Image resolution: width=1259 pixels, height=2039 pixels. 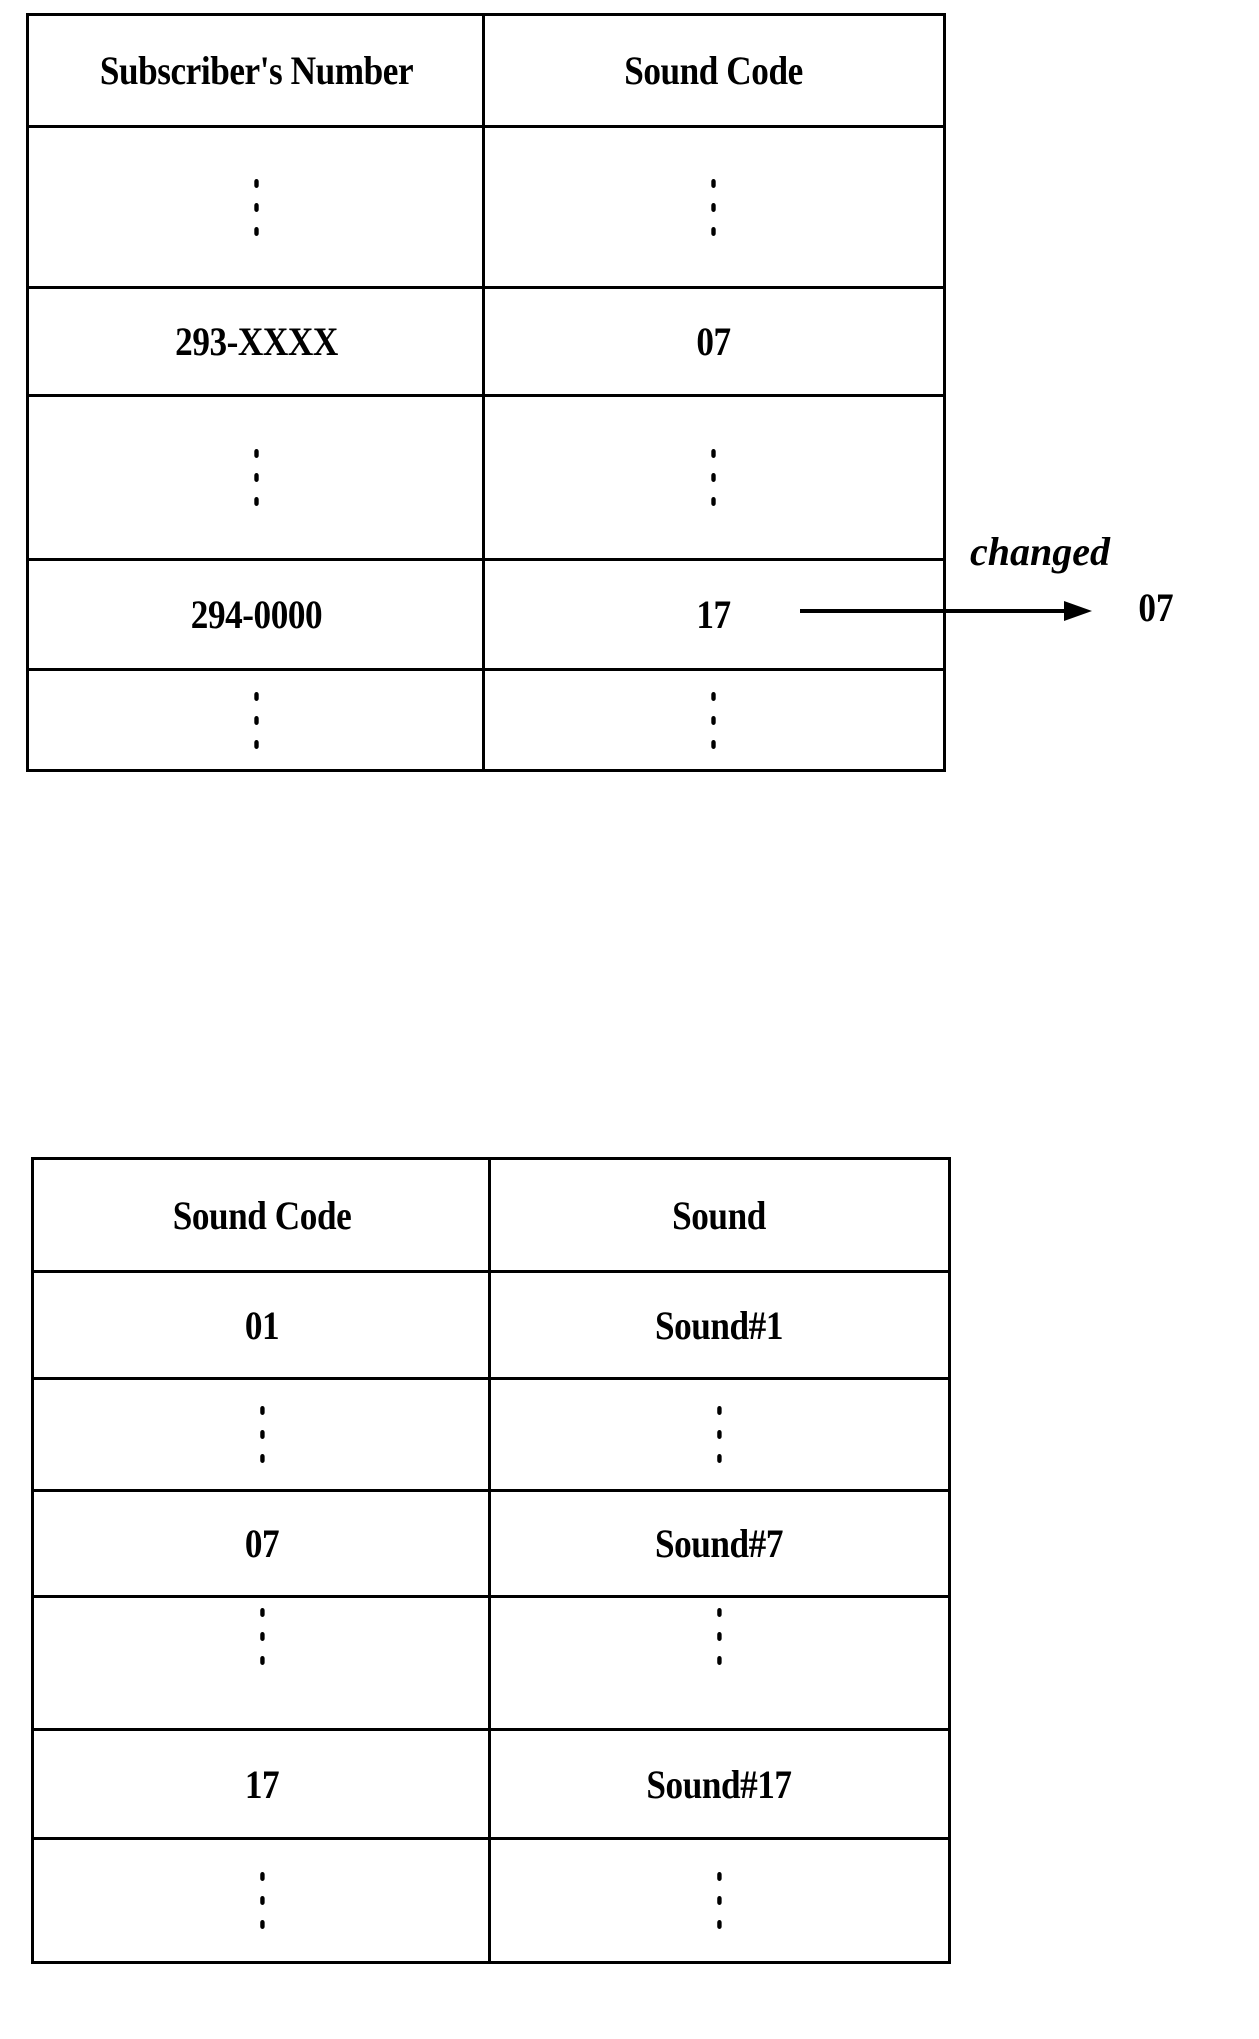 What do you see at coordinates (256, 614) in the screenshot?
I see `subscriber-number-cell: 294-0000` at bounding box center [256, 614].